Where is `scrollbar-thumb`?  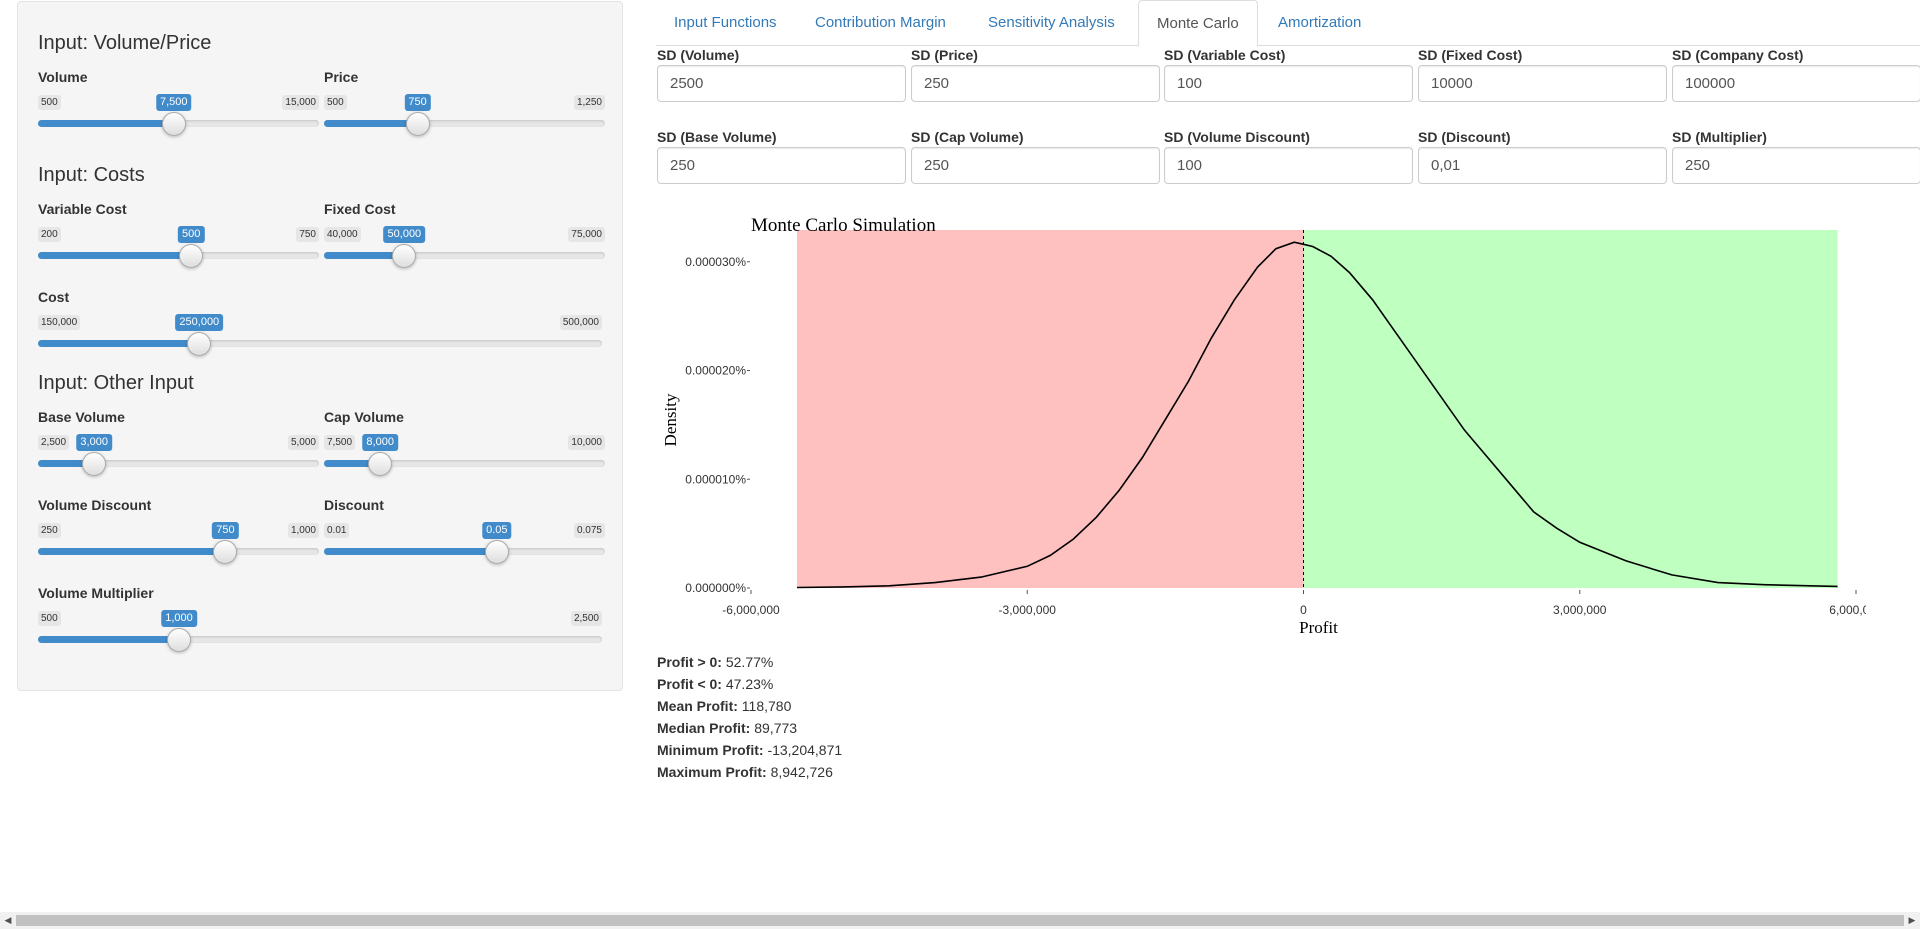
scrollbar-thumb is located at coordinates (960, 920).